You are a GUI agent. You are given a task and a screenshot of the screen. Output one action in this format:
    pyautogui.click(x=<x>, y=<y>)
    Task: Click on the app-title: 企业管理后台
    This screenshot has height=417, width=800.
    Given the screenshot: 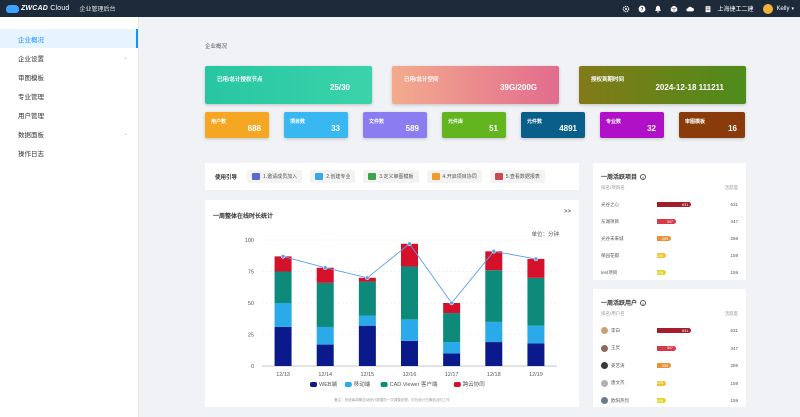 What is the action you would take?
    pyautogui.click(x=97, y=10)
    